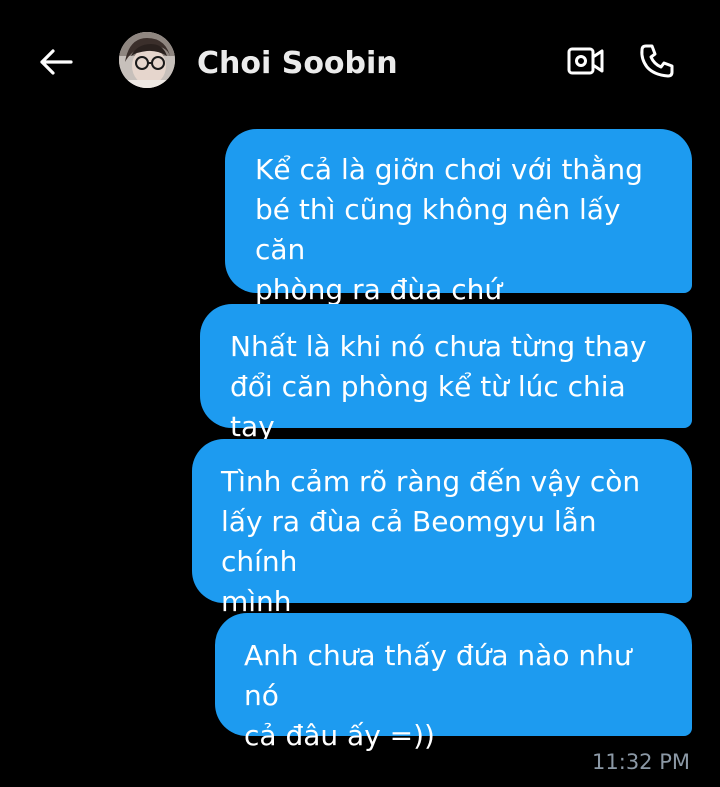  I want to click on back-button, so click(56, 62).